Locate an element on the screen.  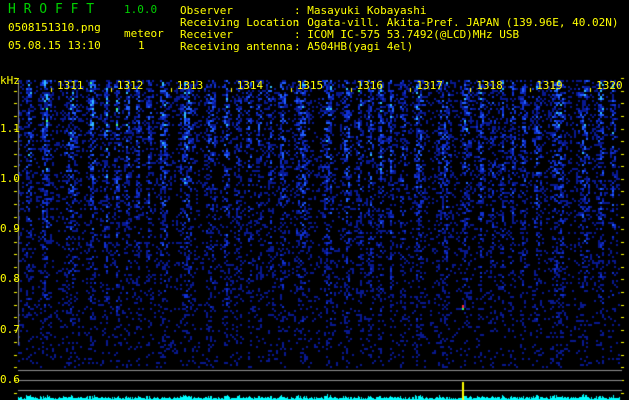
file-name: 0508151310.png is located at coordinates (54, 27).